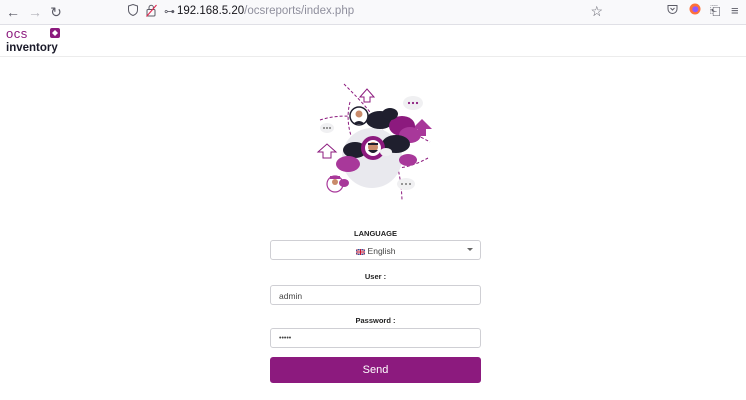 This screenshot has height=400, width=746. What do you see at coordinates (360, 251) in the screenshot?
I see `uk-flag-icon` at bounding box center [360, 251].